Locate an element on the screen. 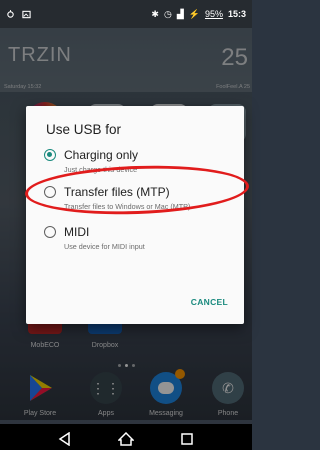  status-time: 15:3 is located at coordinates (236, 14).